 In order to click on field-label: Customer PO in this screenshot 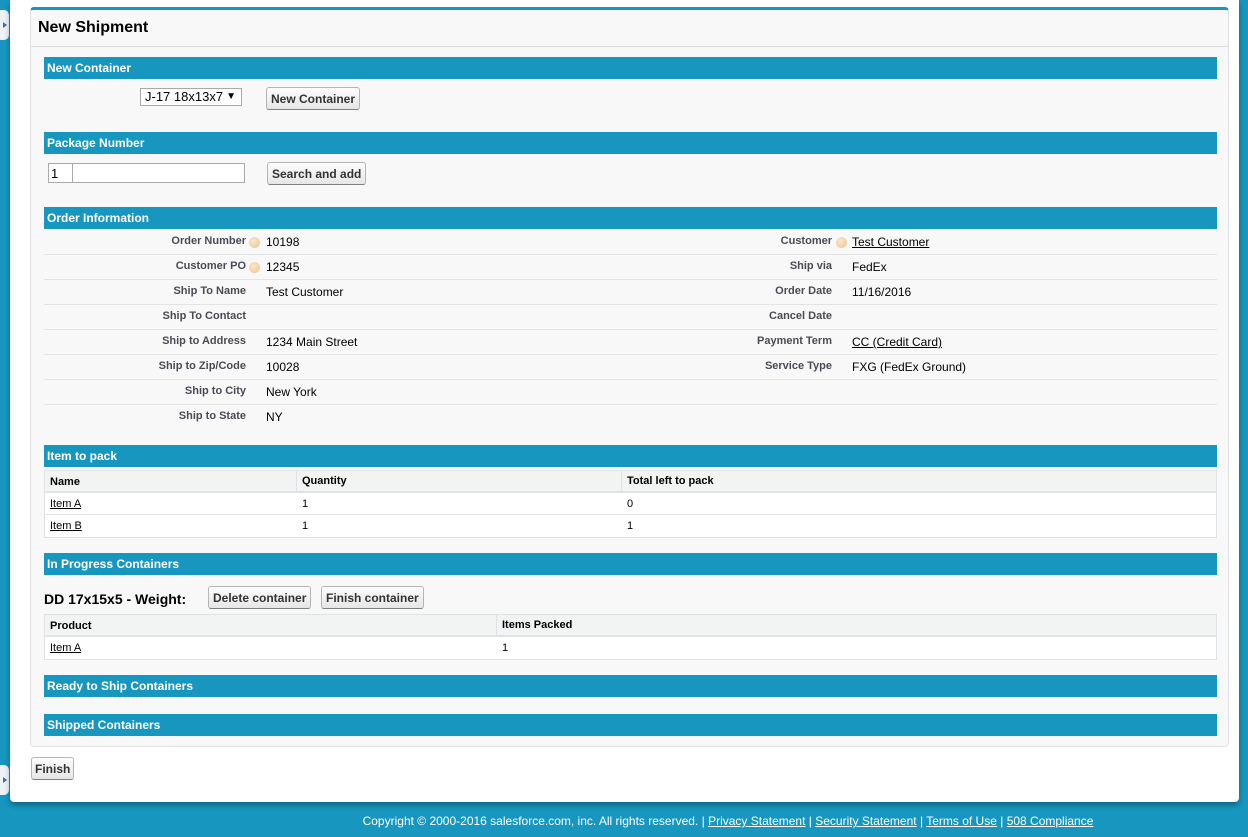, I will do `click(210, 266)`.